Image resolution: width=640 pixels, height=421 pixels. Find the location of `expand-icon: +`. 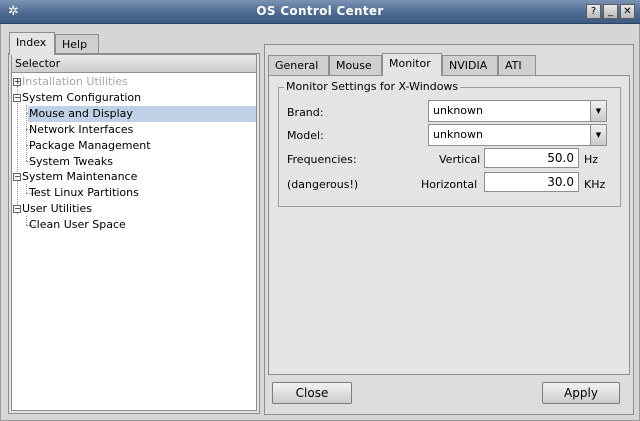

expand-icon: + is located at coordinates (17, 82).